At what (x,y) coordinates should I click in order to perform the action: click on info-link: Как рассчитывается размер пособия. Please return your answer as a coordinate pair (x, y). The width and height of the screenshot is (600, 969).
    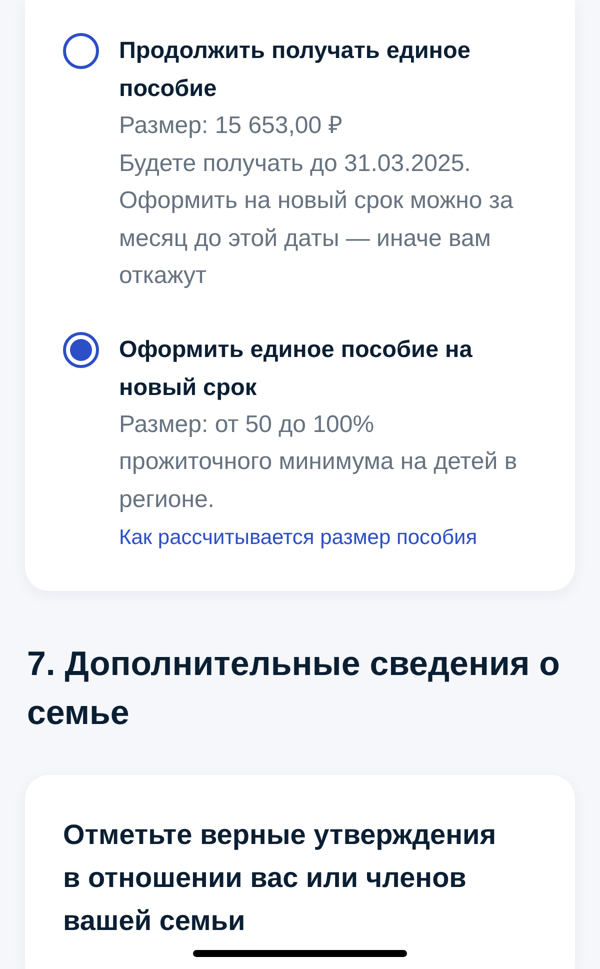
    Looking at the image, I should click on (298, 537).